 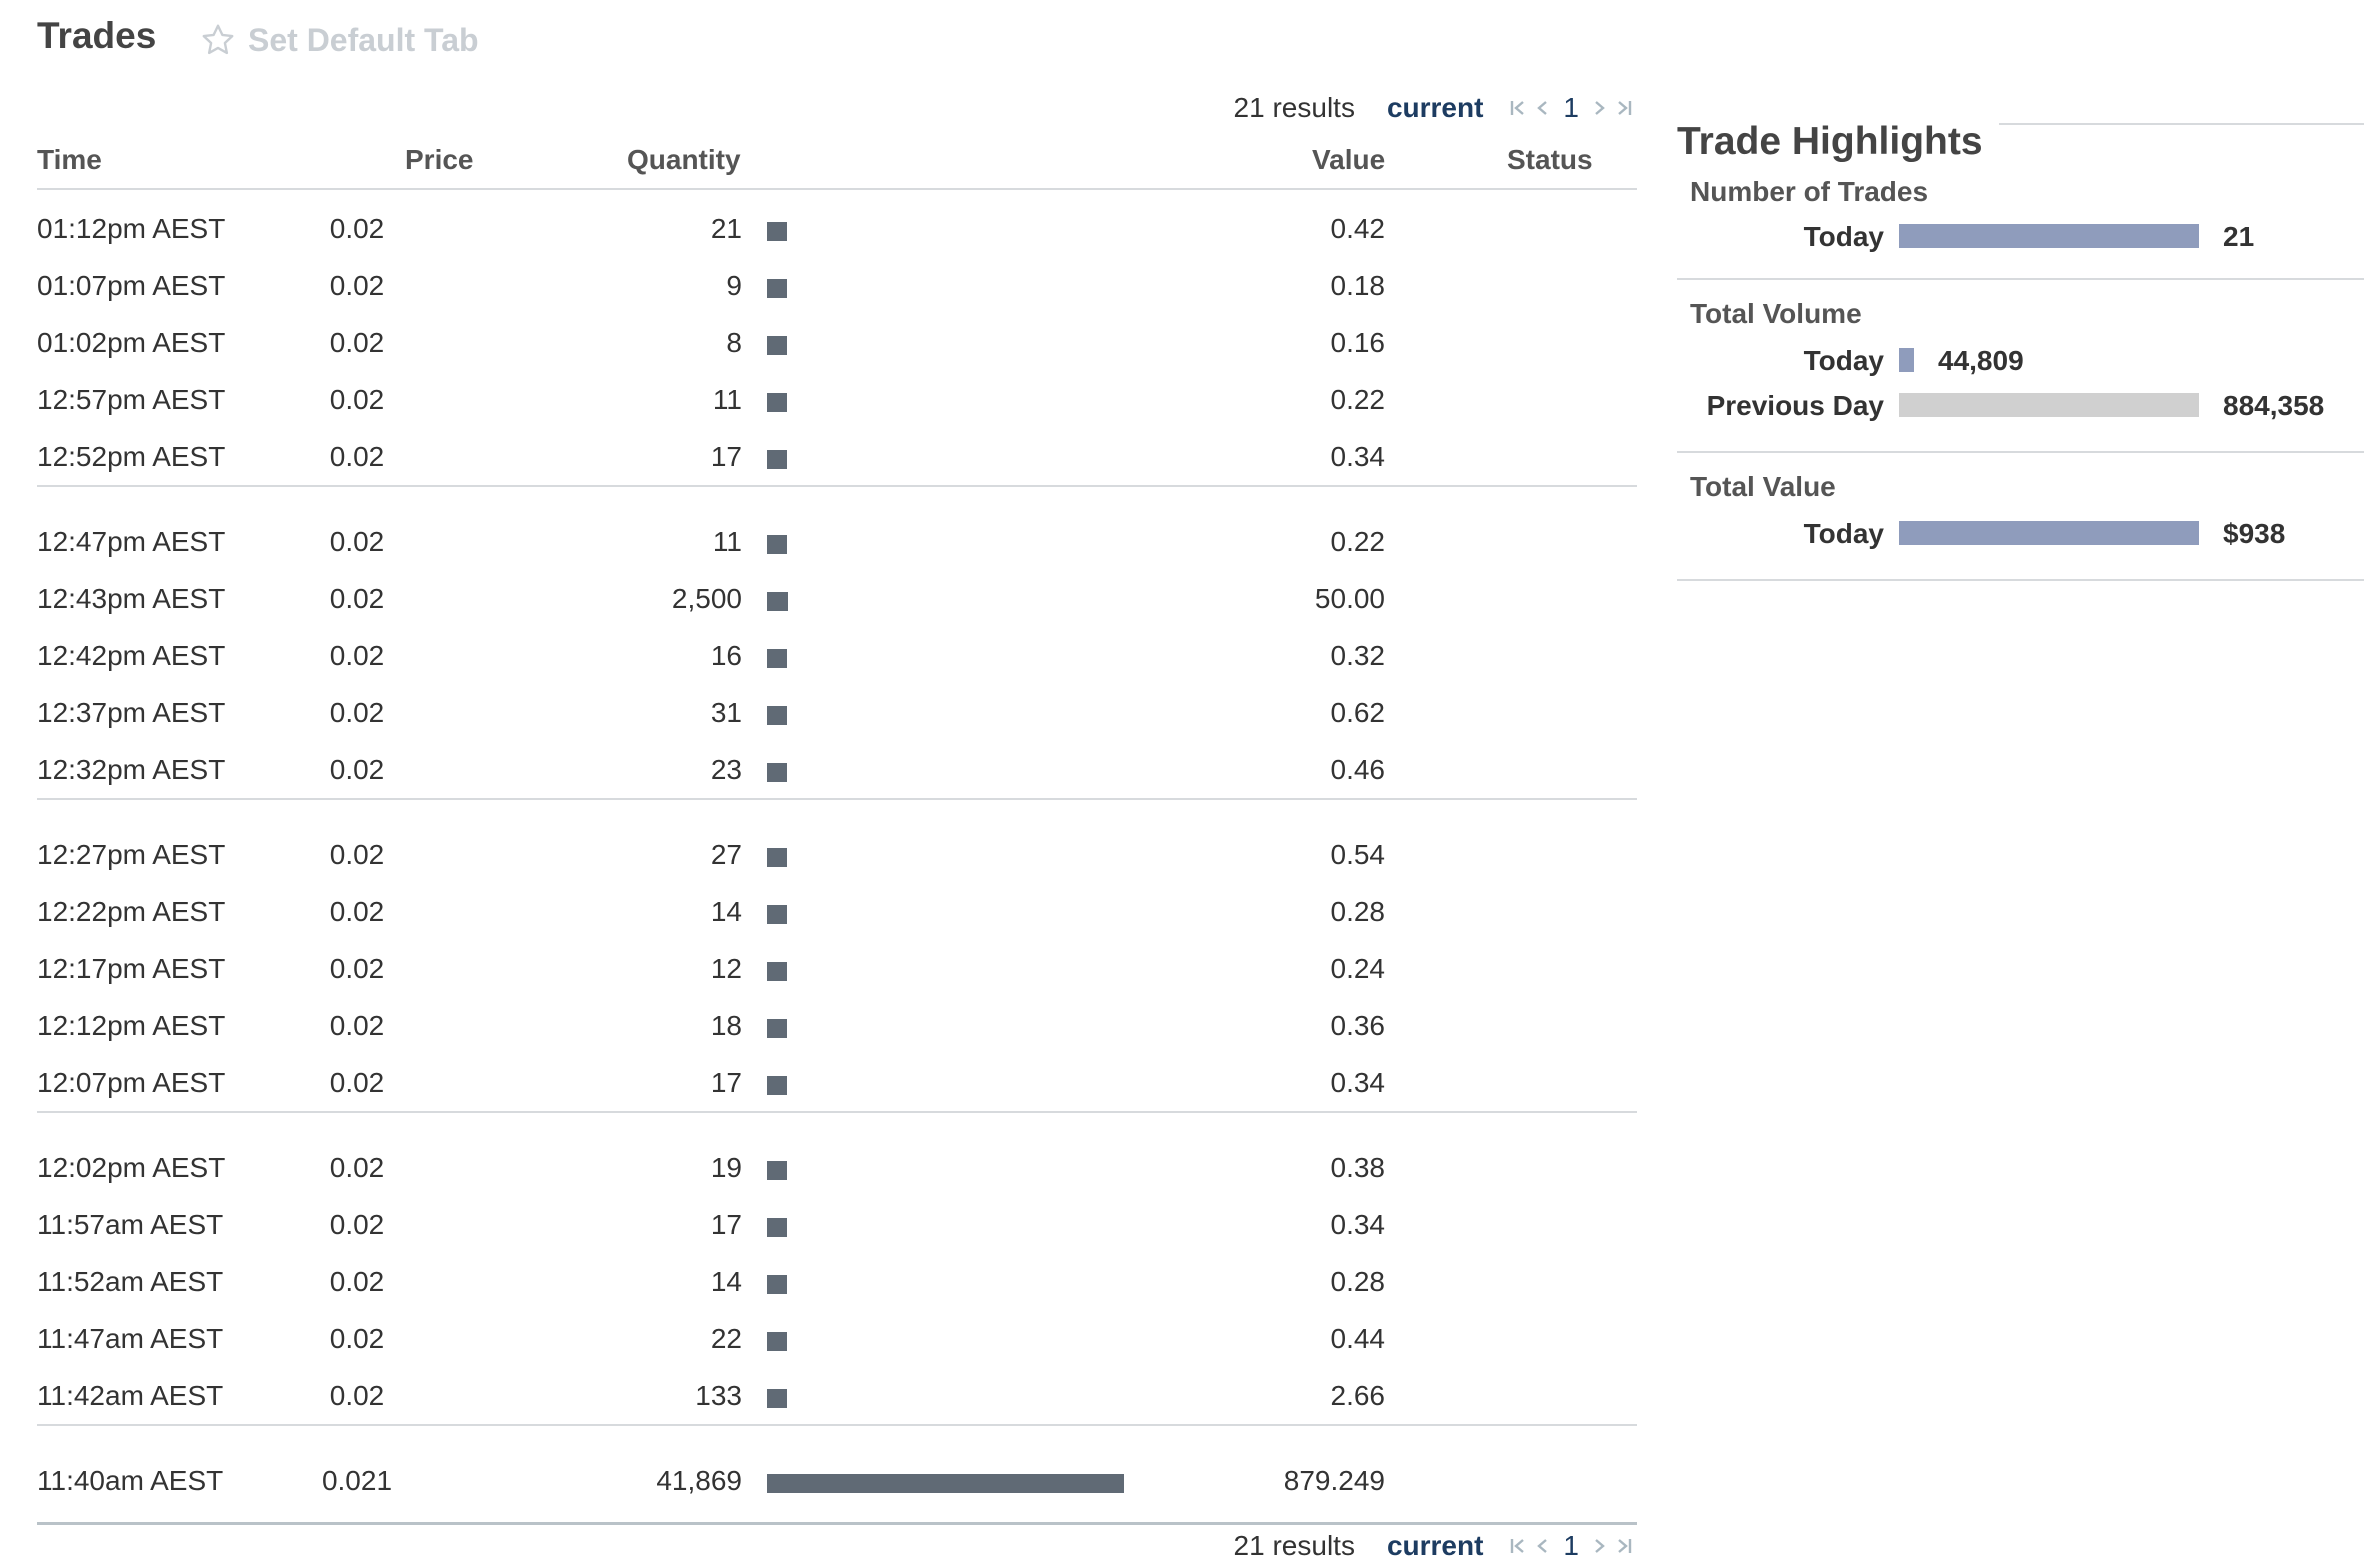 What do you see at coordinates (1348, 160) in the screenshot?
I see `col-value-header: Value` at bounding box center [1348, 160].